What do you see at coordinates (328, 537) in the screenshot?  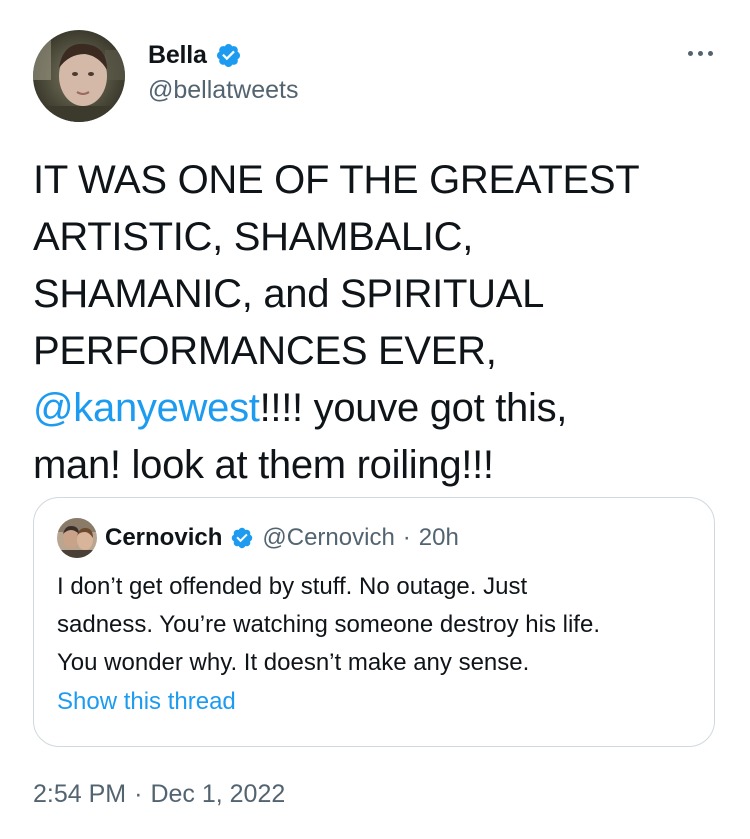 I see `quoted-handle: @Cernovich` at bounding box center [328, 537].